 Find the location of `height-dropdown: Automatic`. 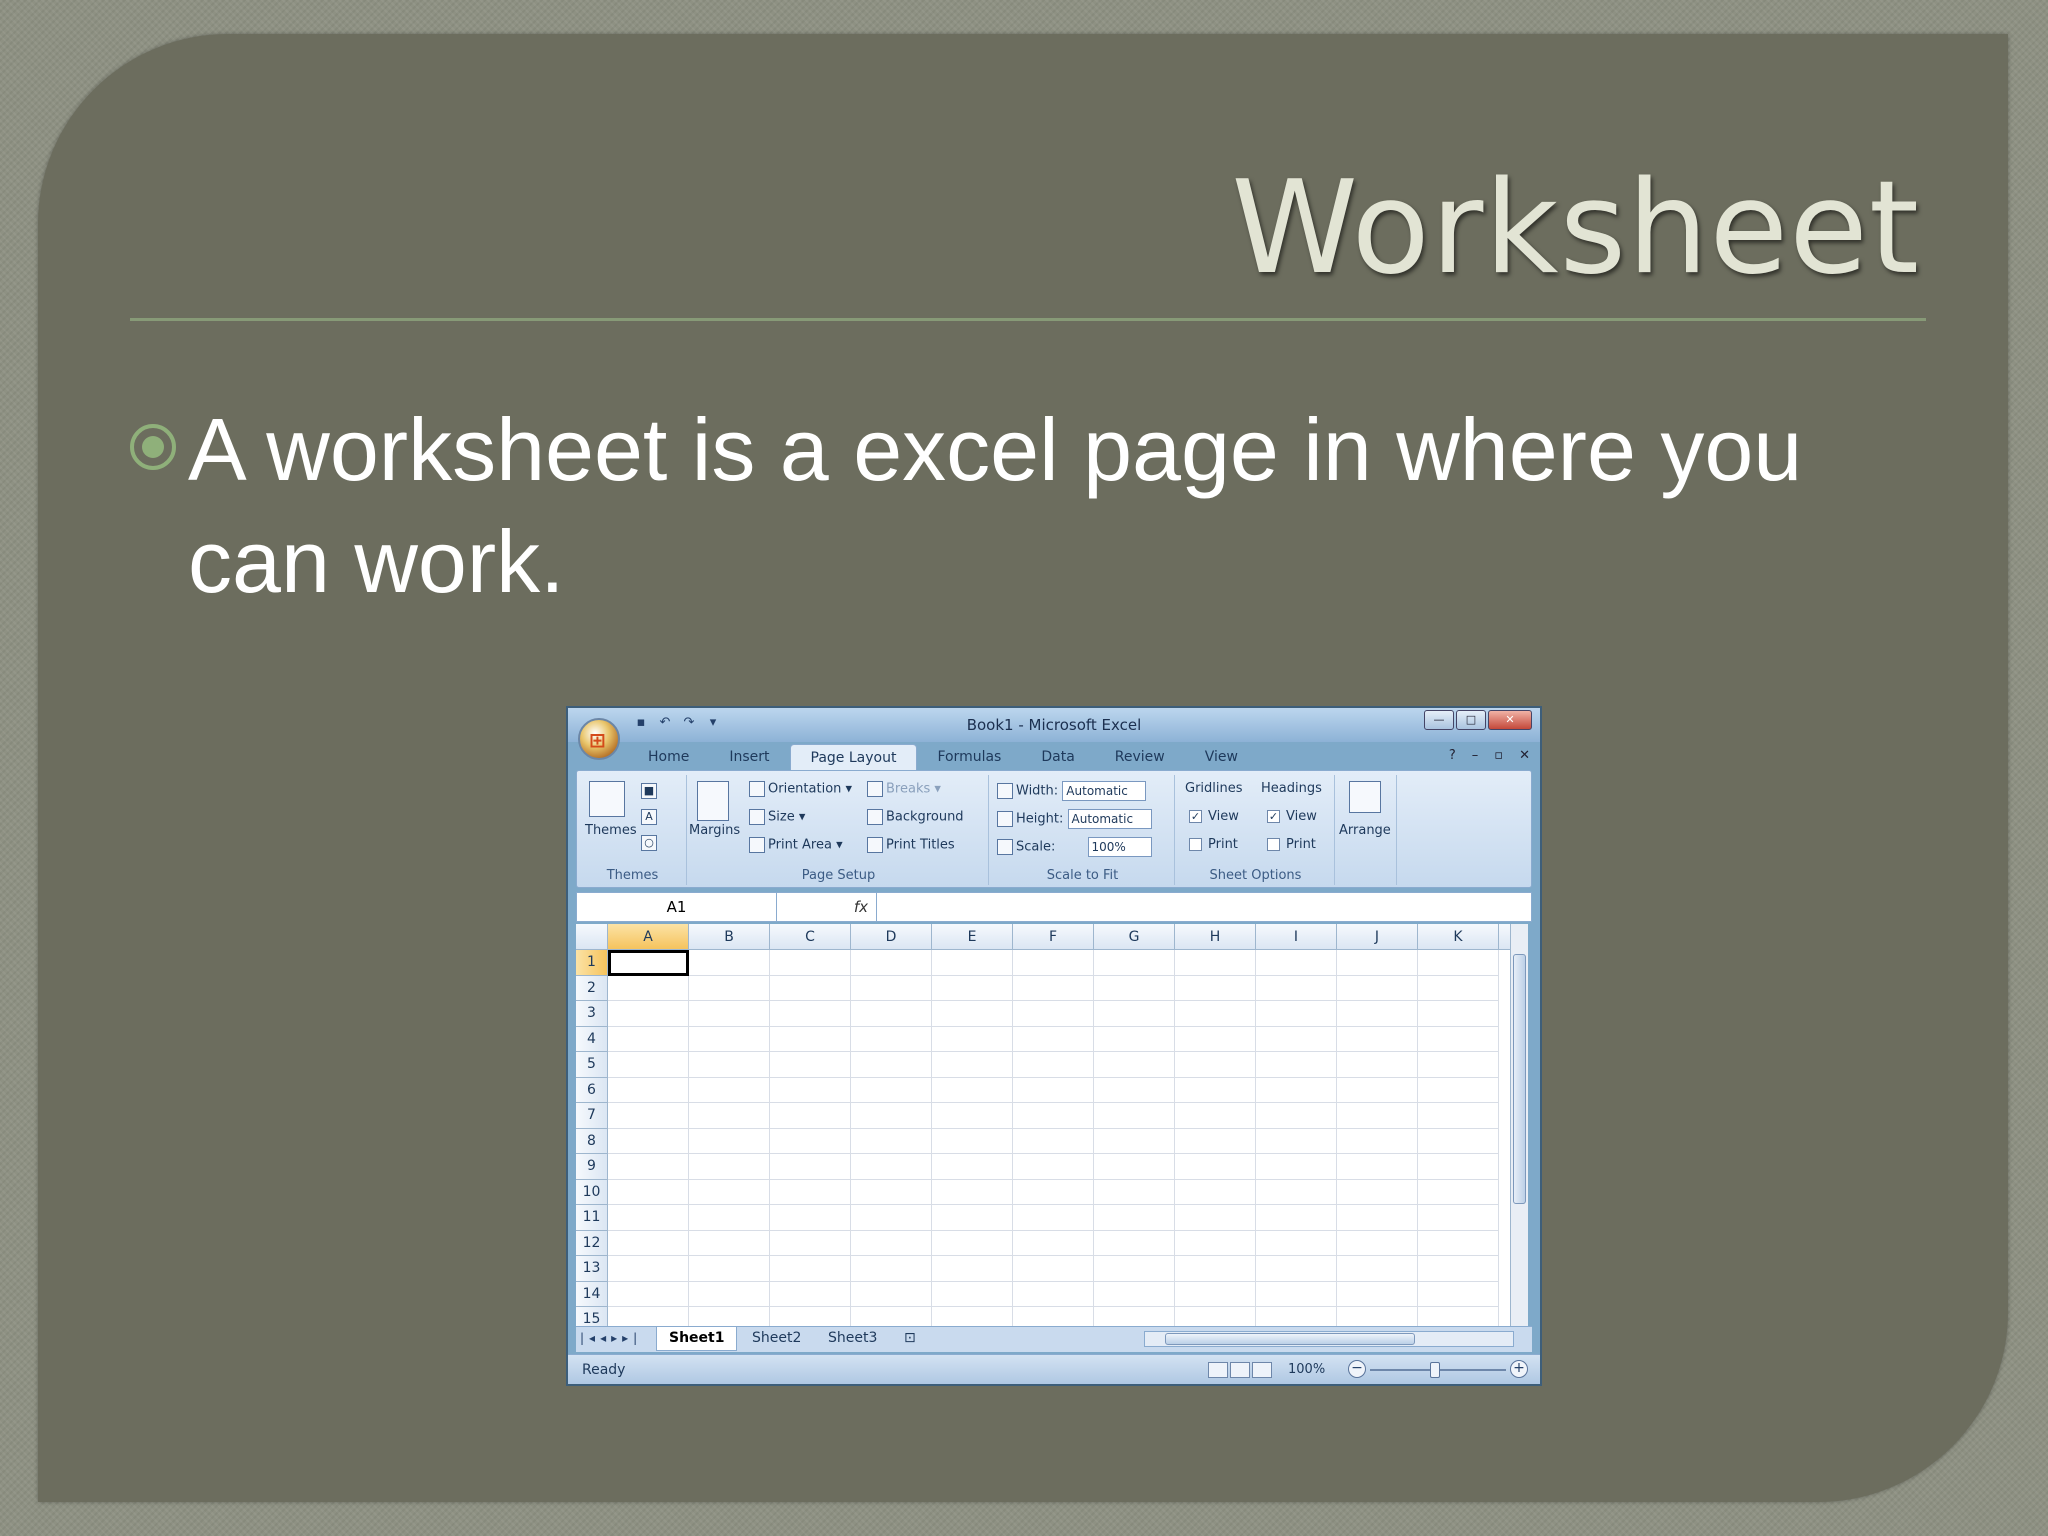

height-dropdown: Automatic is located at coordinates (1109, 819).